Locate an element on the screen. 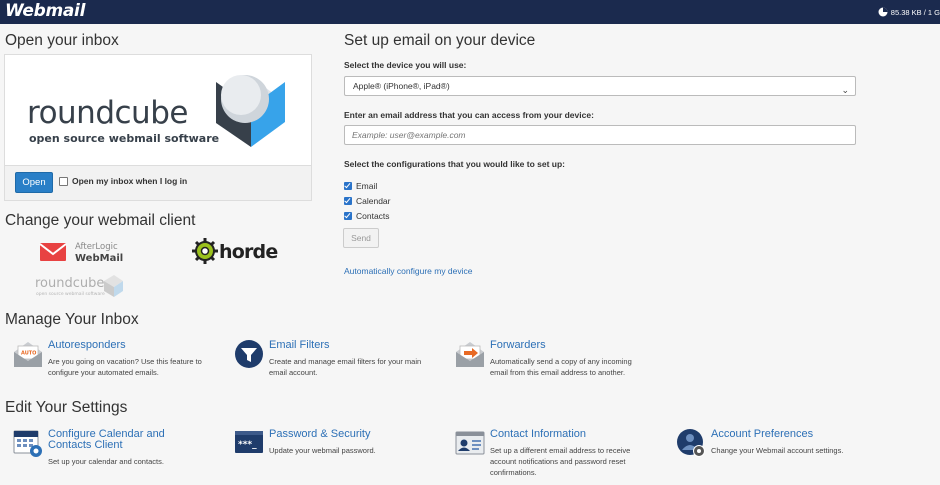 The image size is (940, 485). config-calendar-label: Calendar is located at coordinates (373, 201).